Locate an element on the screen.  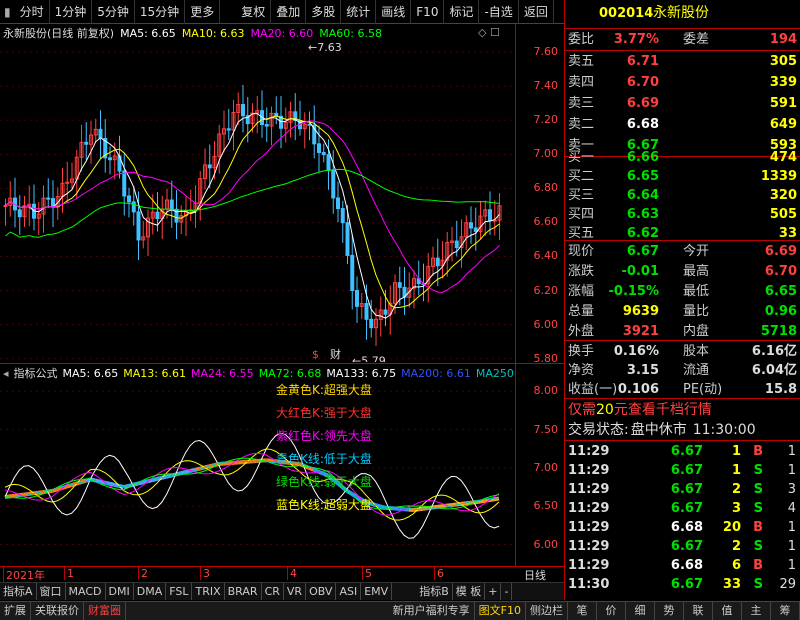
label: 最低 is located at coordinates (696, 291).